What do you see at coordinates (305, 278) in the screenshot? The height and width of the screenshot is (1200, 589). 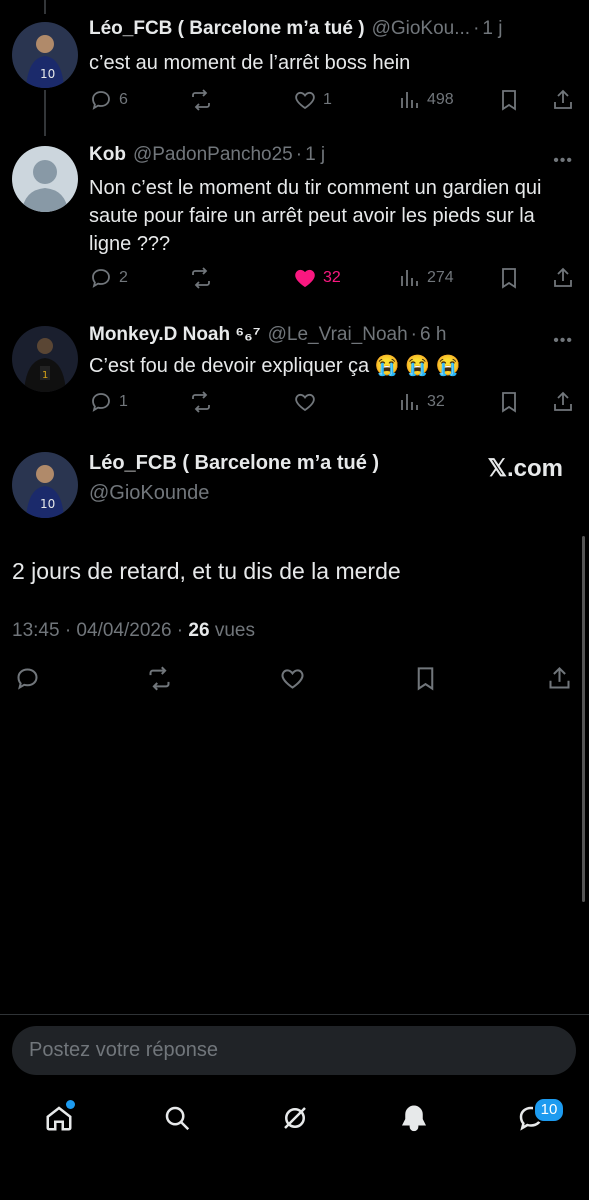 I see `heart-filled-icon` at bounding box center [305, 278].